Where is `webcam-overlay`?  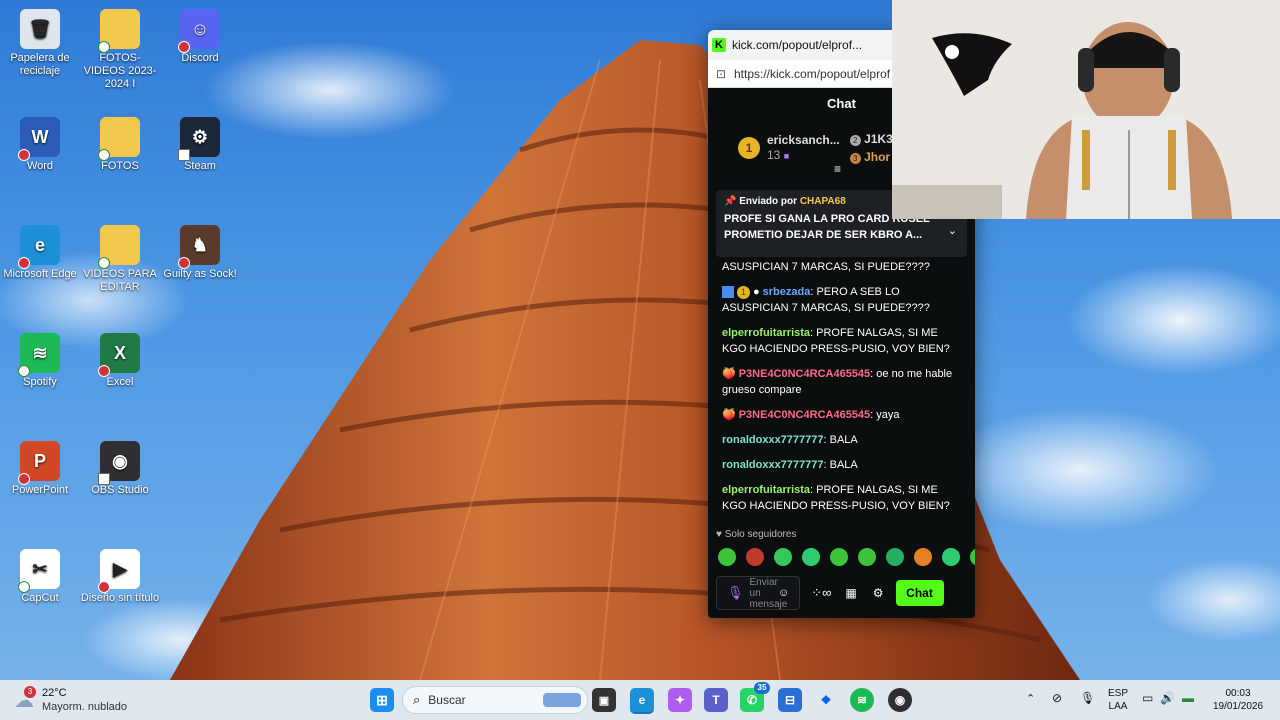 webcam-overlay is located at coordinates (1086, 109).